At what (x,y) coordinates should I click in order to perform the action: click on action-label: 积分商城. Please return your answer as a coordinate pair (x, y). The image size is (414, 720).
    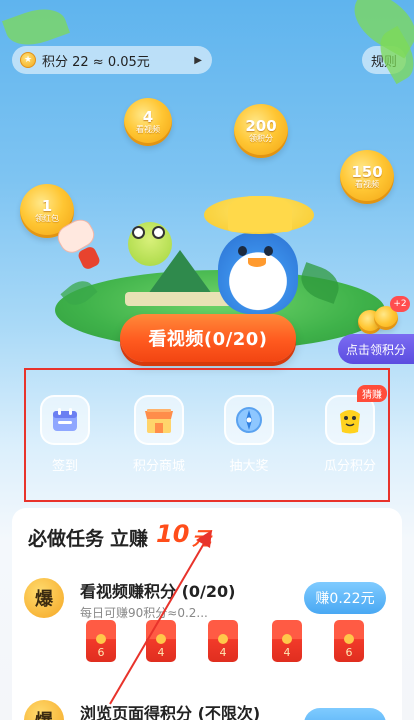
    Looking at the image, I should click on (158, 466).